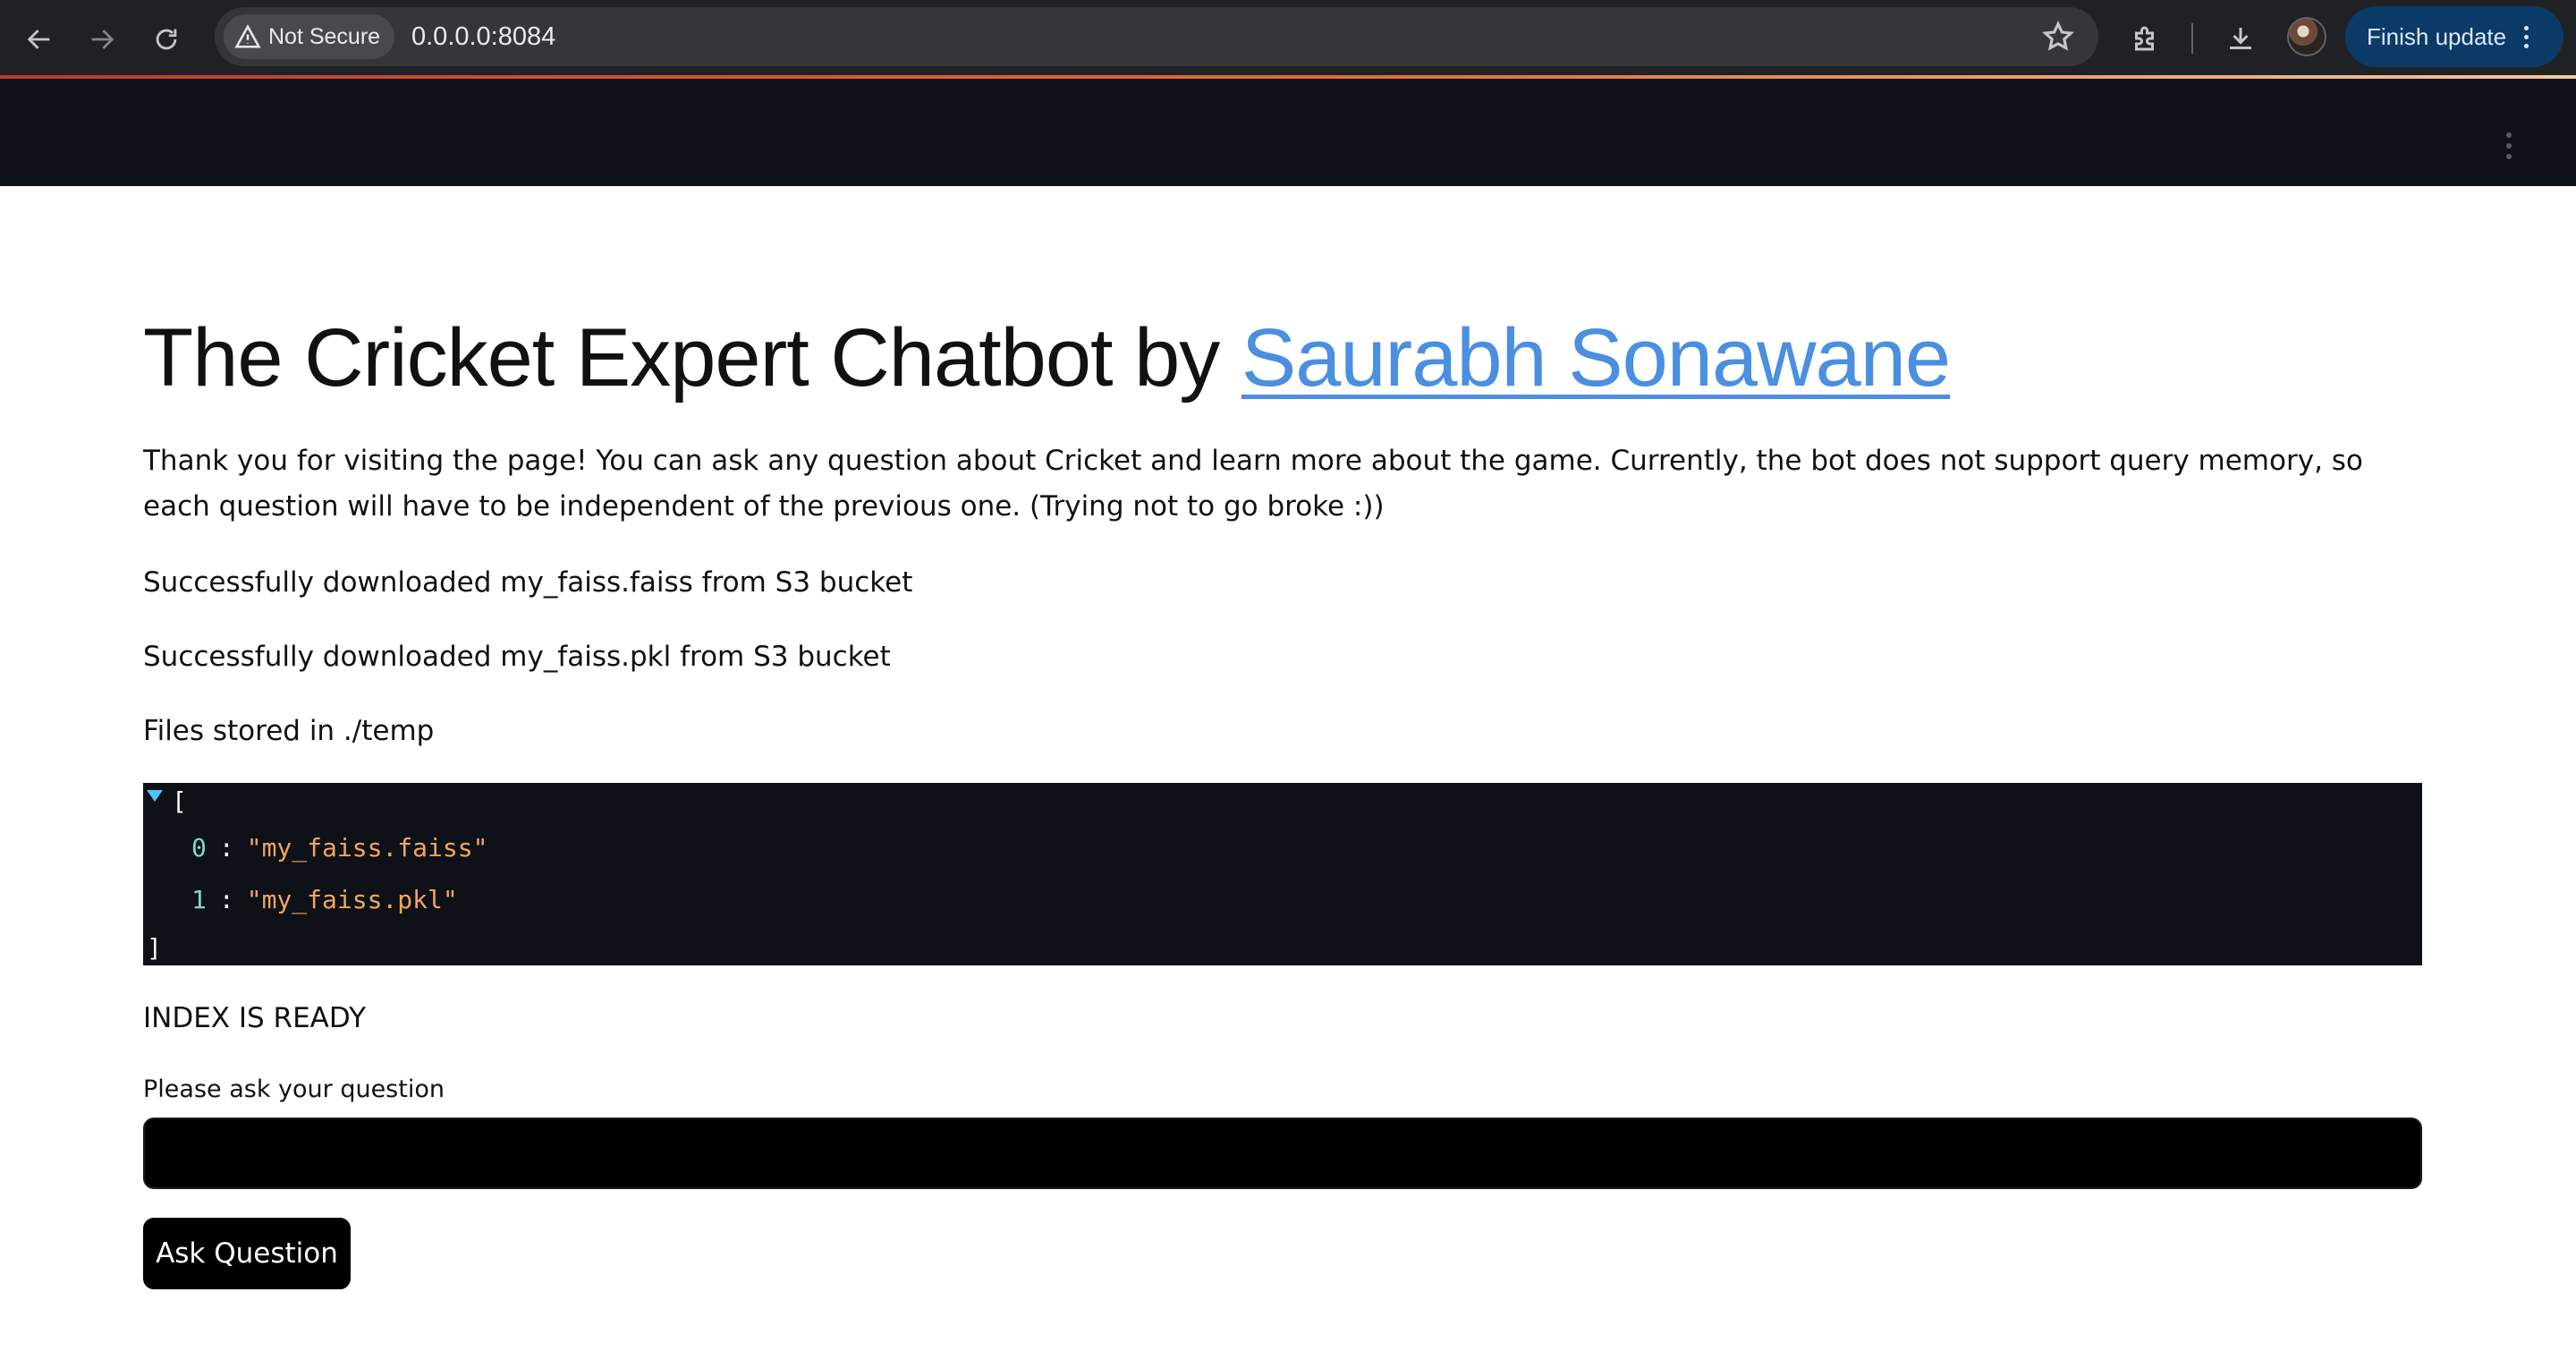 The width and height of the screenshot is (2576, 1360). I want to click on reload-button, so click(166, 39).